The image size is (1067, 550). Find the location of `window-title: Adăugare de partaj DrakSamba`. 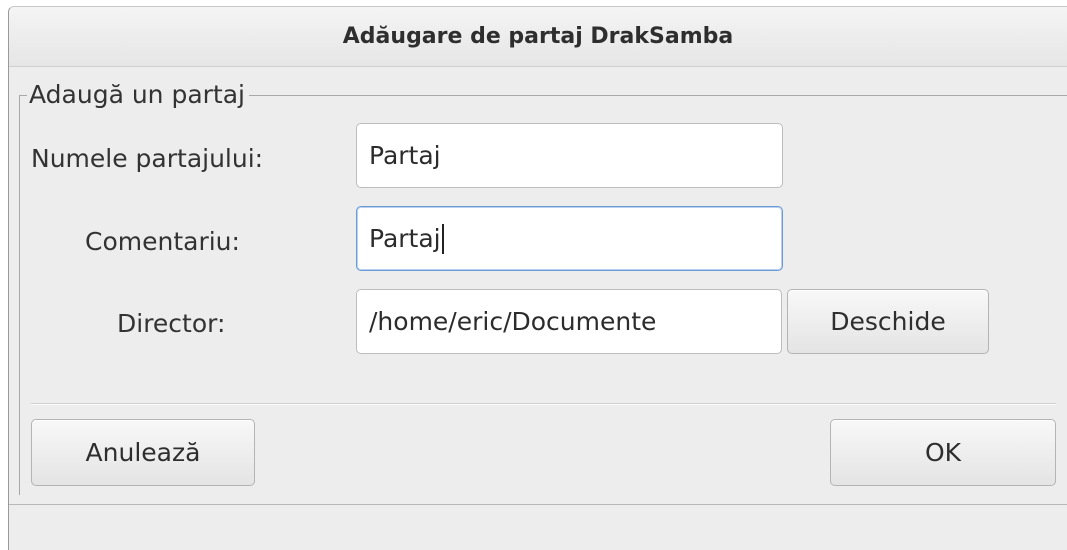

window-title: Adăugare de partaj DrakSamba is located at coordinates (538, 36).